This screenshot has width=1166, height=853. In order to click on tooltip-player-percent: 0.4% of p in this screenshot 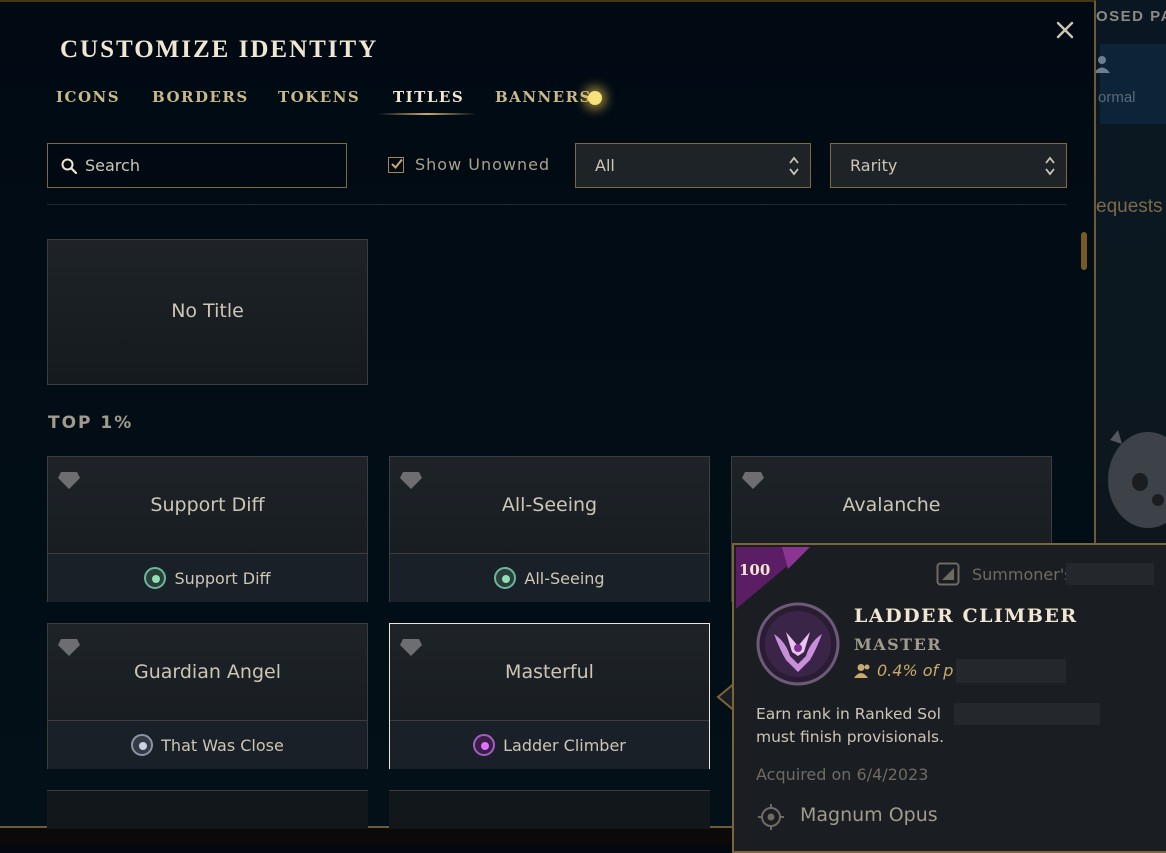, I will do `click(915, 670)`.